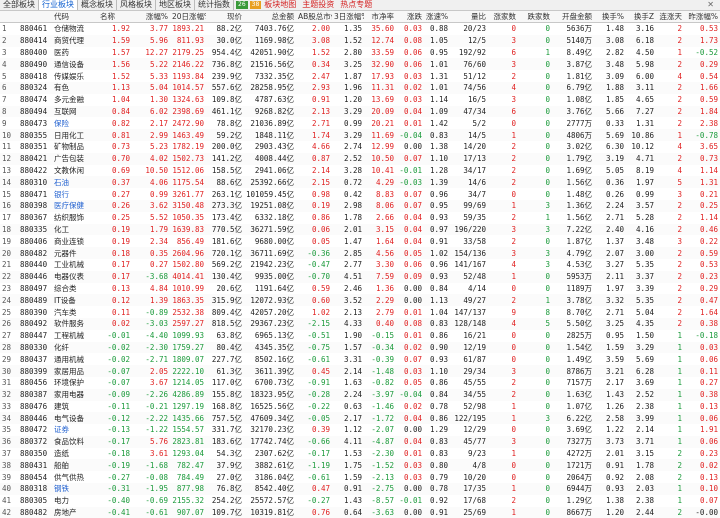 This screenshot has width=720, height=518. What do you see at coordinates (270, 323) in the screenshot?
I see `cell-amount: 29367.23亿` at bounding box center [270, 323].